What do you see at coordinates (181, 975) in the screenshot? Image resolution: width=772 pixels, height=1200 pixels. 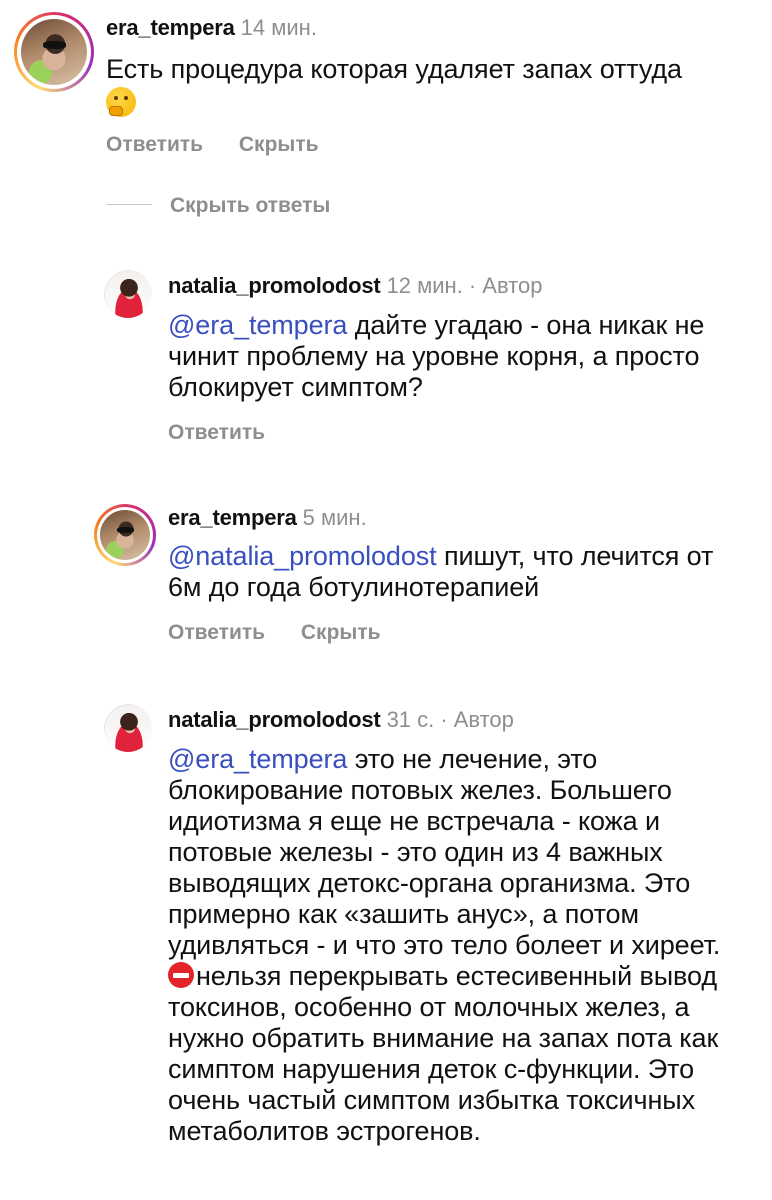 I see `no-entry-icon` at bounding box center [181, 975].